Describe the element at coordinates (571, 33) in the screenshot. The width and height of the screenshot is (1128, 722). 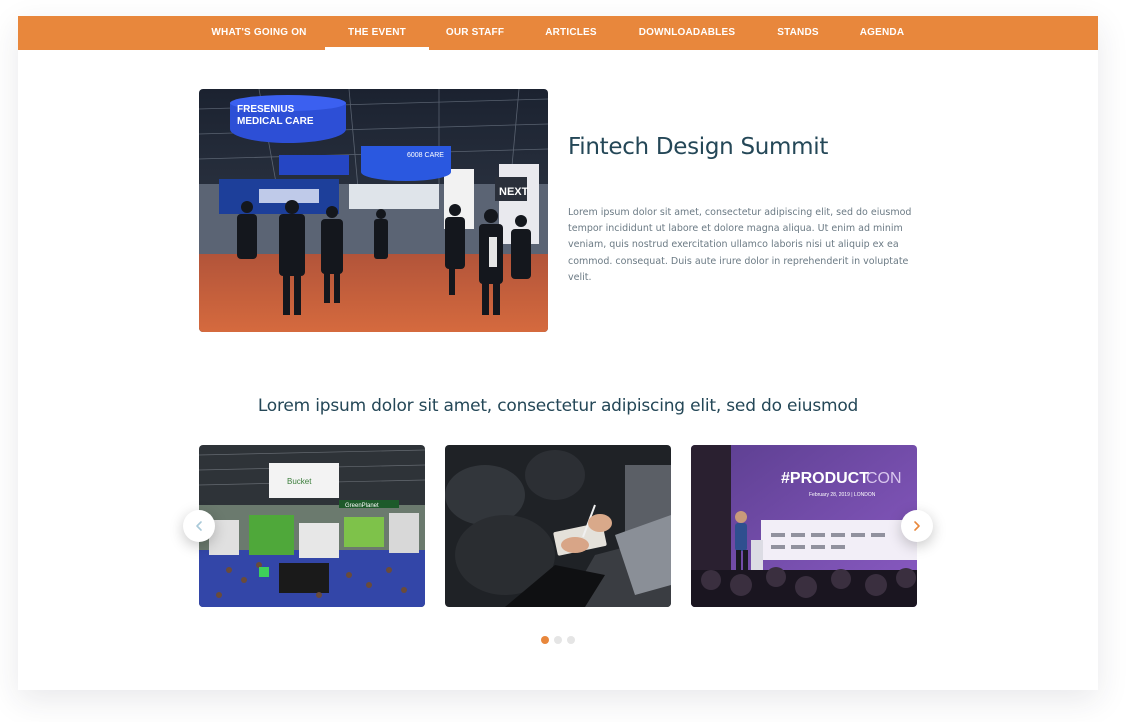
I see `nav-item-articles: ARTICLES` at that location.